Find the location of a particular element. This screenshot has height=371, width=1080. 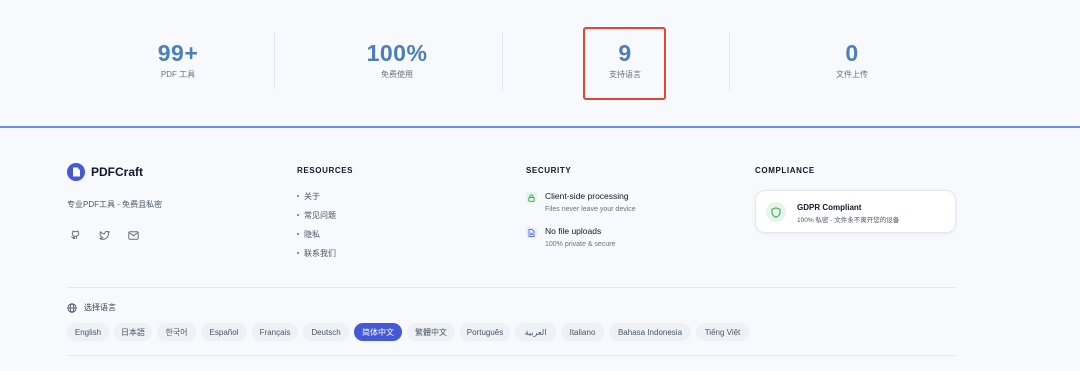

lang-option-simplified-chinese: 简体中文 is located at coordinates (378, 332).